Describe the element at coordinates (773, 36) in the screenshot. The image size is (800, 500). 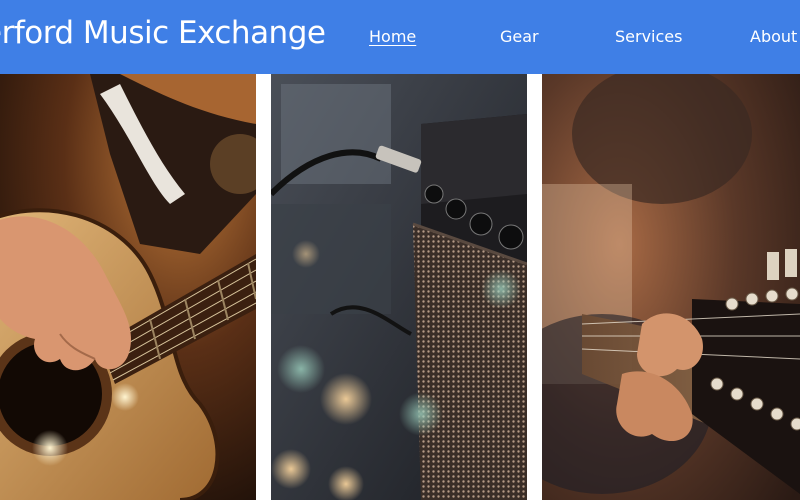
I see `nav-link-about: About` at that location.